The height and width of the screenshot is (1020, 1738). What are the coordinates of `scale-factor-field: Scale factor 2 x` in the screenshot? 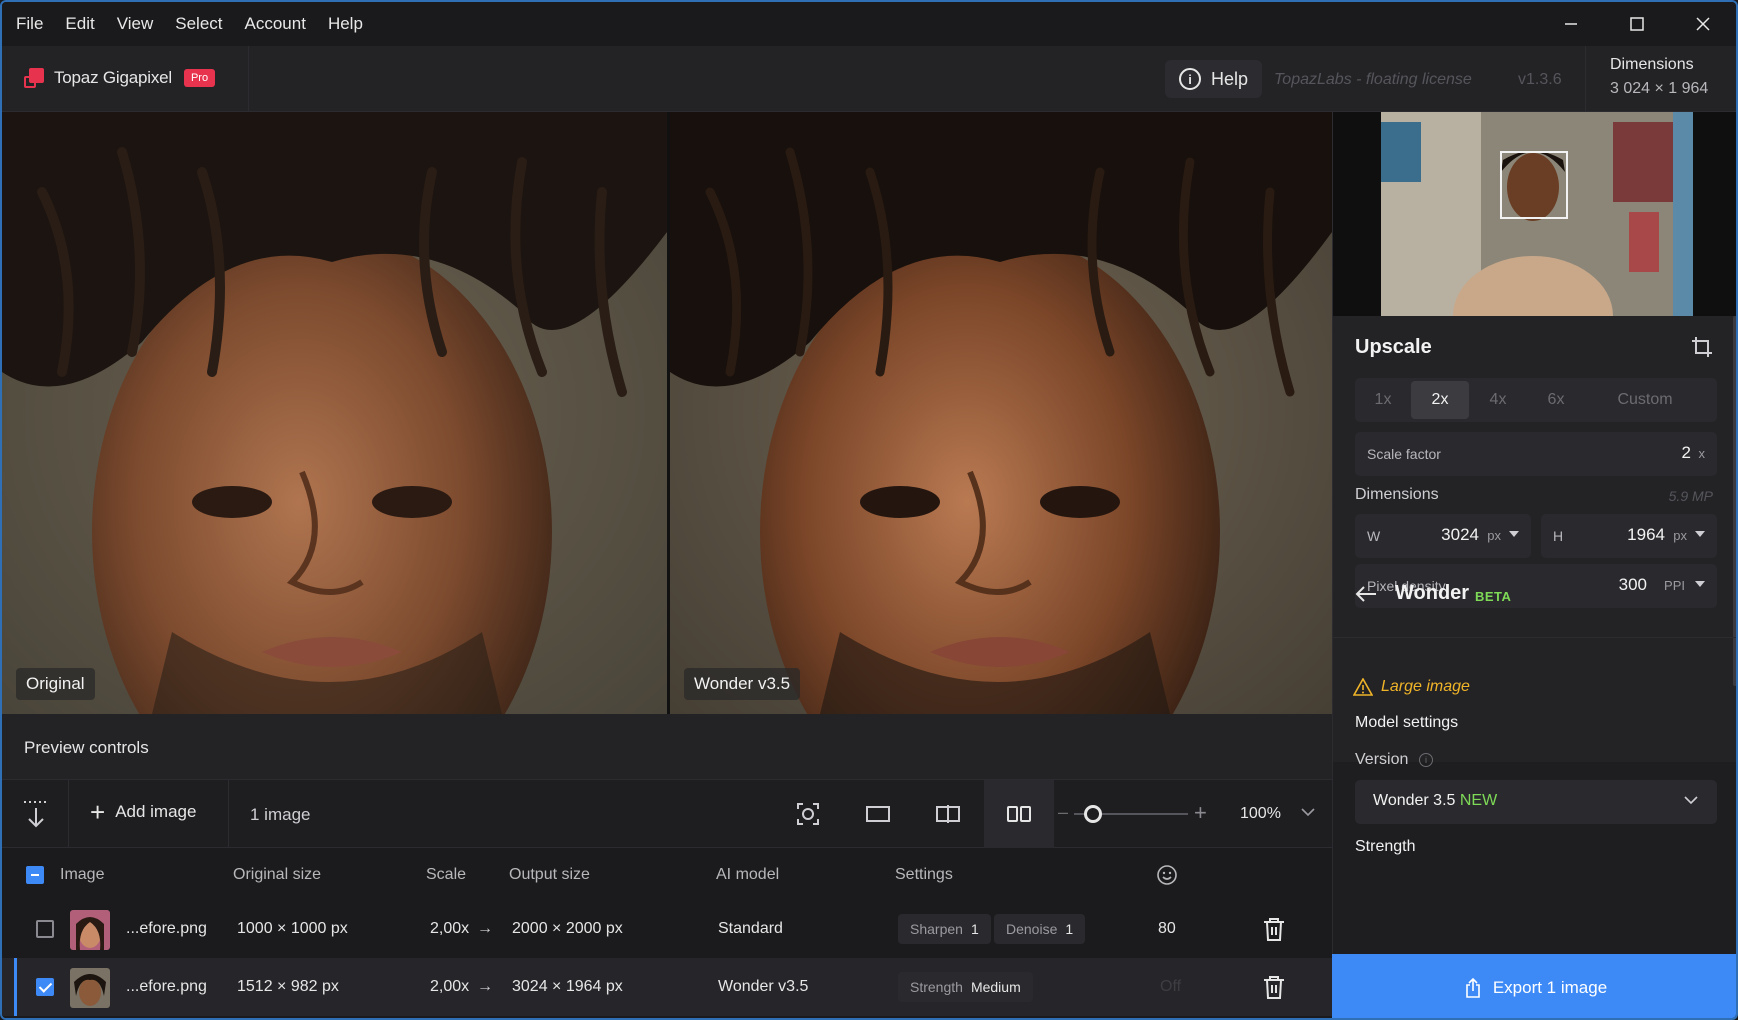 It's located at (1536, 454).